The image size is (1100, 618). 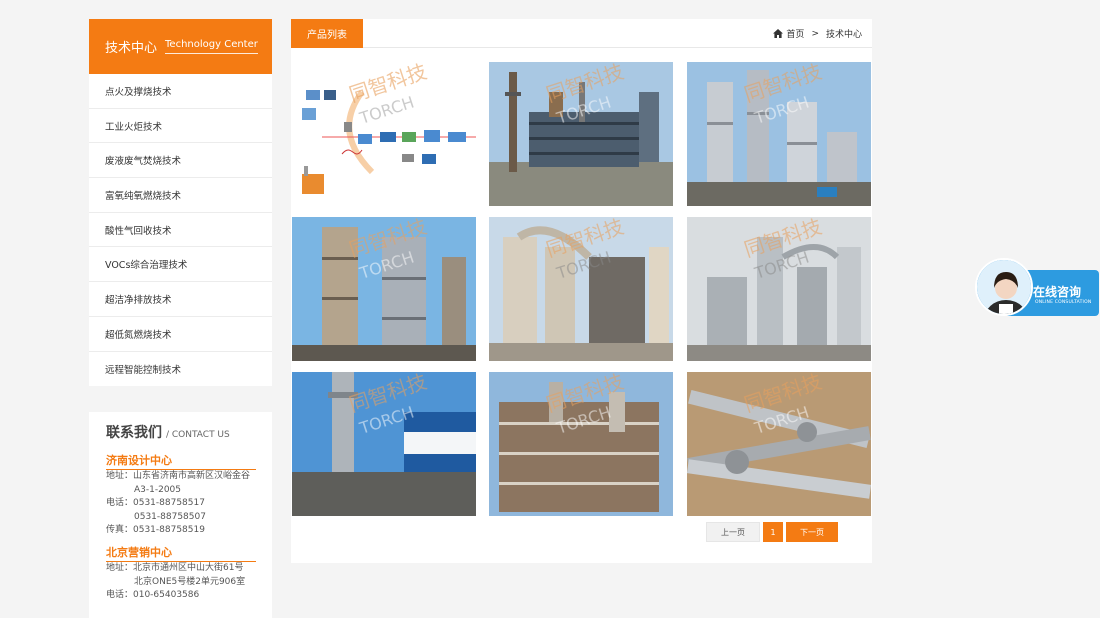 What do you see at coordinates (733, 532) in the screenshot?
I see `prev-page-button: 上一页` at bounding box center [733, 532].